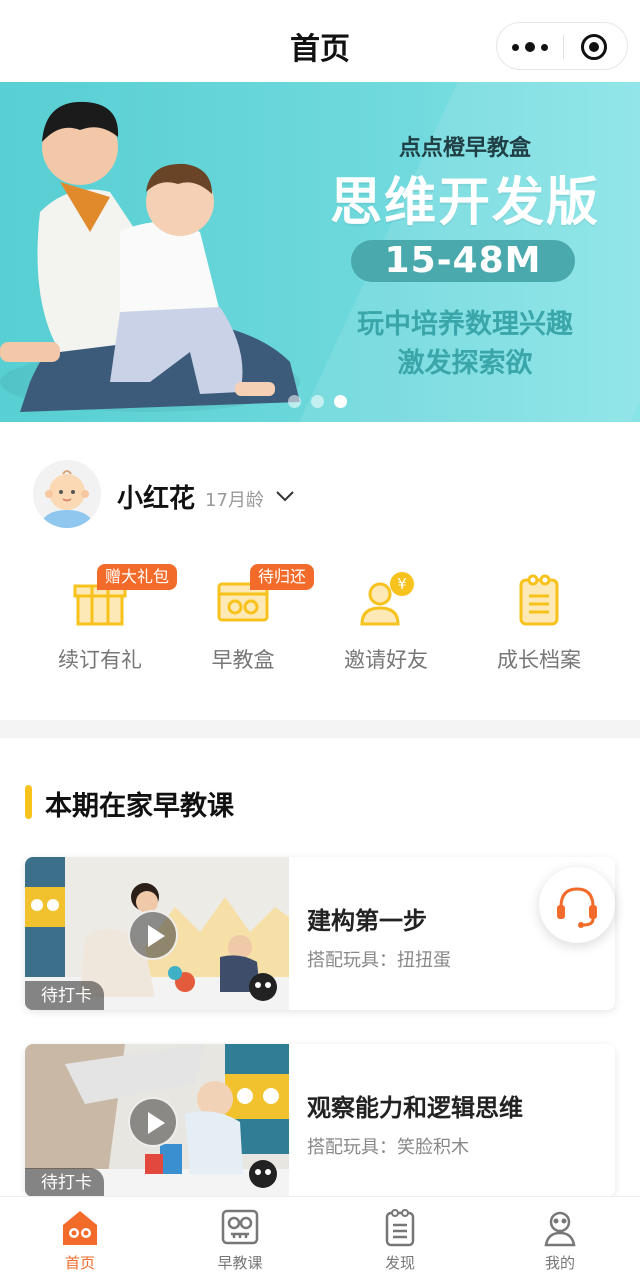  Describe the element at coordinates (28, 802) in the screenshot. I see `section-accent-bar` at that location.